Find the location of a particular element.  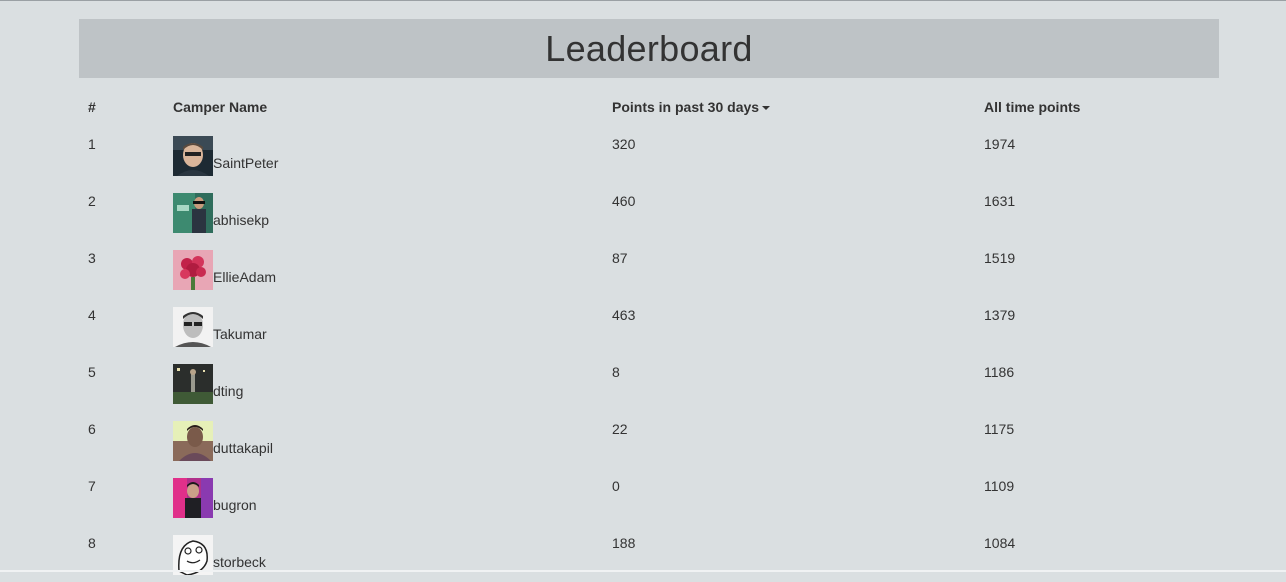

rank-cell: 8 is located at coordinates (92, 543).